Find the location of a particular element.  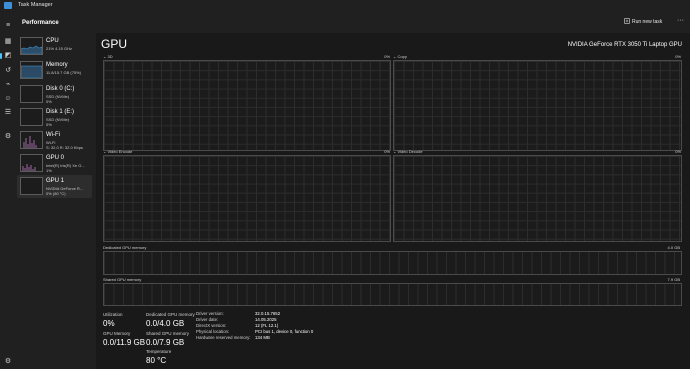

device-wifi: Wi-Fi Wi-Fi S: 32.0 R: 32.0 Kbps is located at coordinates (54, 140).